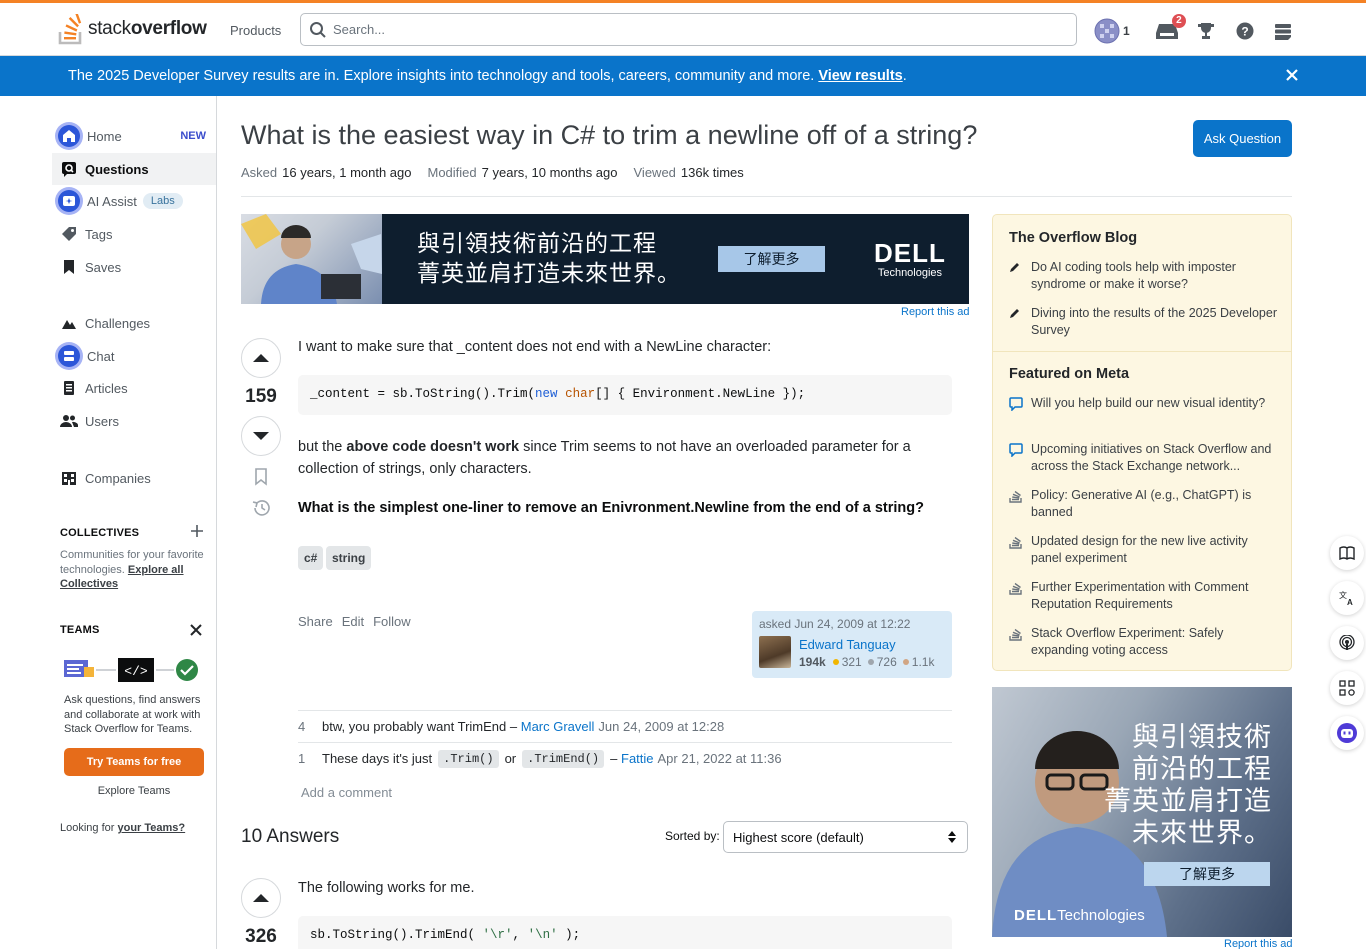 Image resolution: width=1366 pixels, height=949 pixels. Describe the element at coordinates (1207, 874) in the screenshot. I see `ad2-learn-more-button: 了解更多` at that location.